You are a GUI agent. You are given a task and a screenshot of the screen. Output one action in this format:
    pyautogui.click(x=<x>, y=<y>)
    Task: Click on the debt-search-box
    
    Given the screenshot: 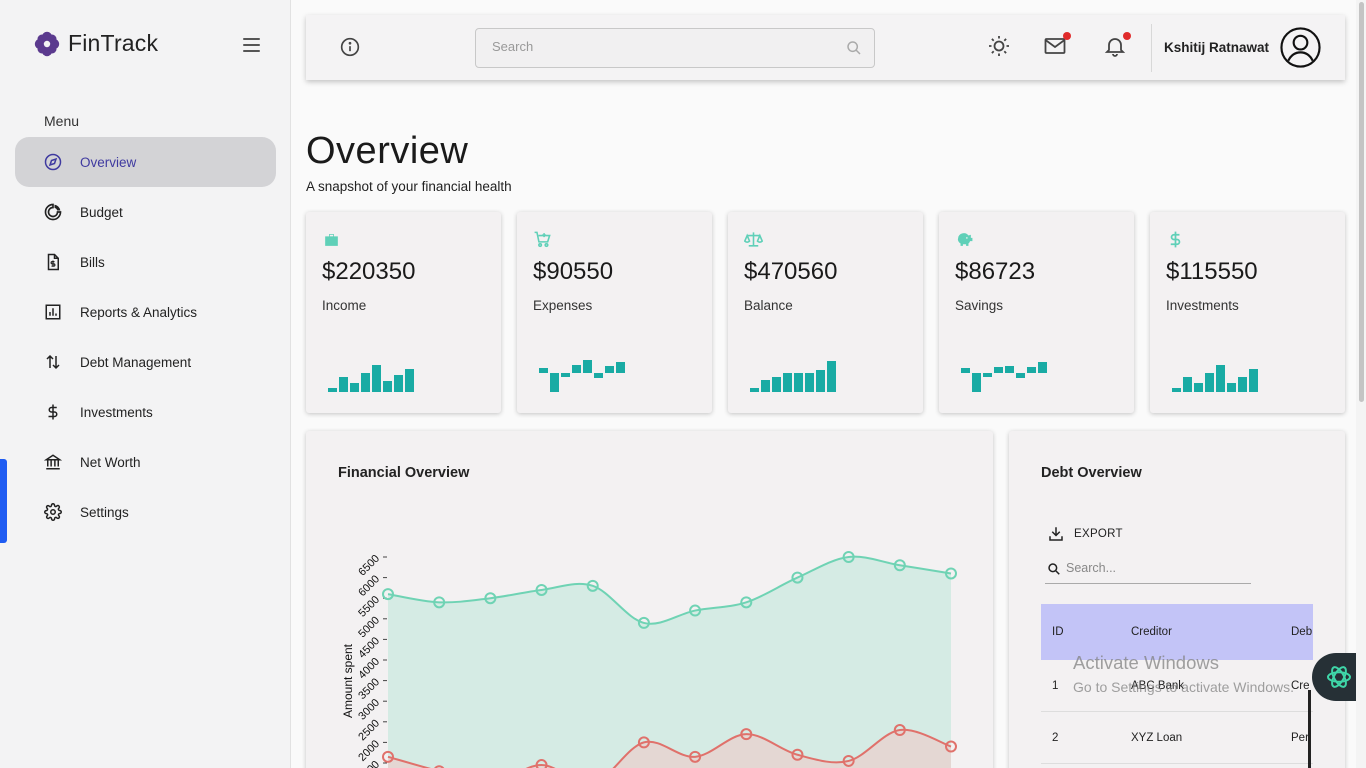 What is the action you would take?
    pyautogui.click(x=1148, y=571)
    